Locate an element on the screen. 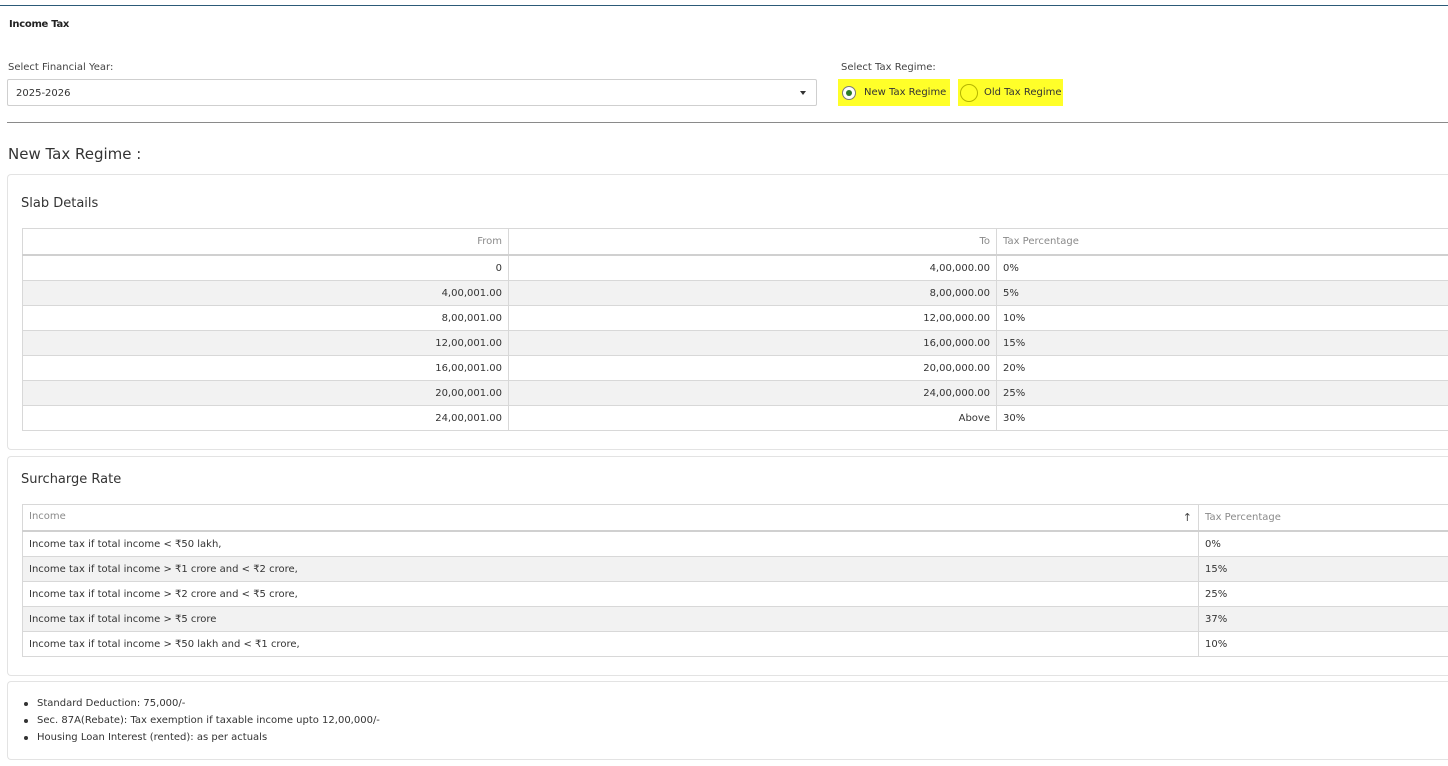 This screenshot has width=1448, height=766. table-row: 8,00,001.00 12,00,000.00 10% is located at coordinates (735, 318).